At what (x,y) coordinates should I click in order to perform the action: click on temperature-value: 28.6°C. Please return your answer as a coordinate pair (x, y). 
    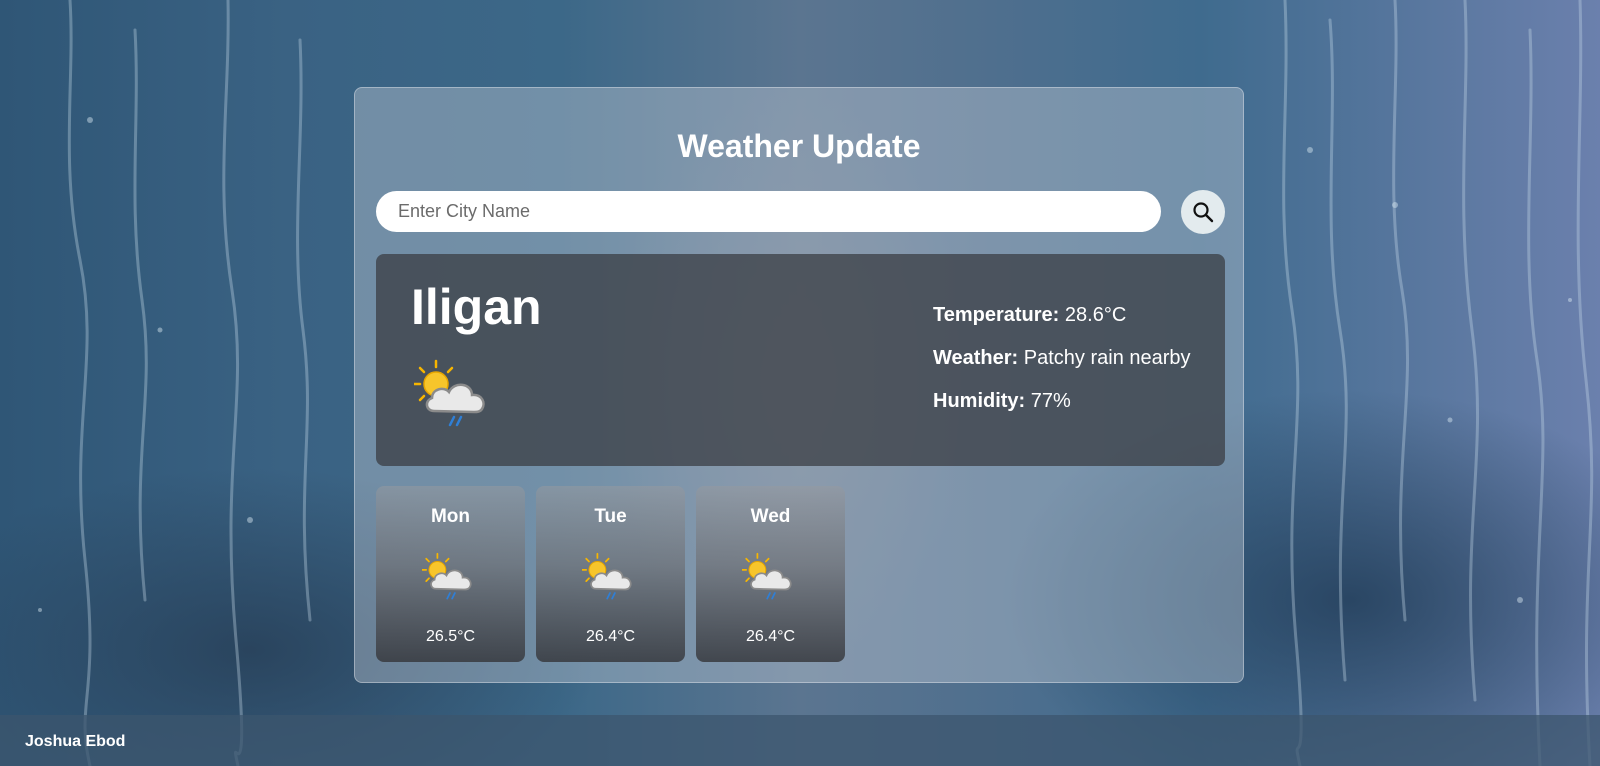
    Looking at the image, I should click on (1095, 315).